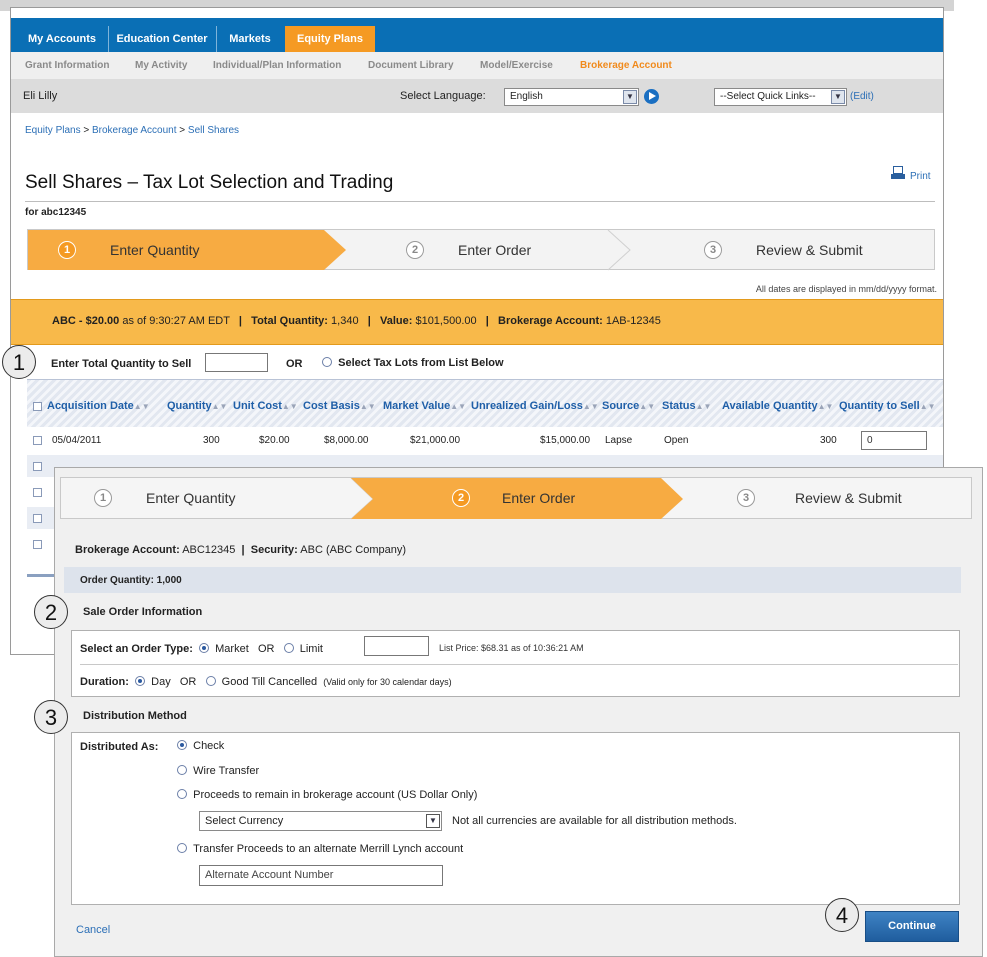 The image size is (987, 957). I want to click on option-wire-transfer: Wire Transfer, so click(218, 771).